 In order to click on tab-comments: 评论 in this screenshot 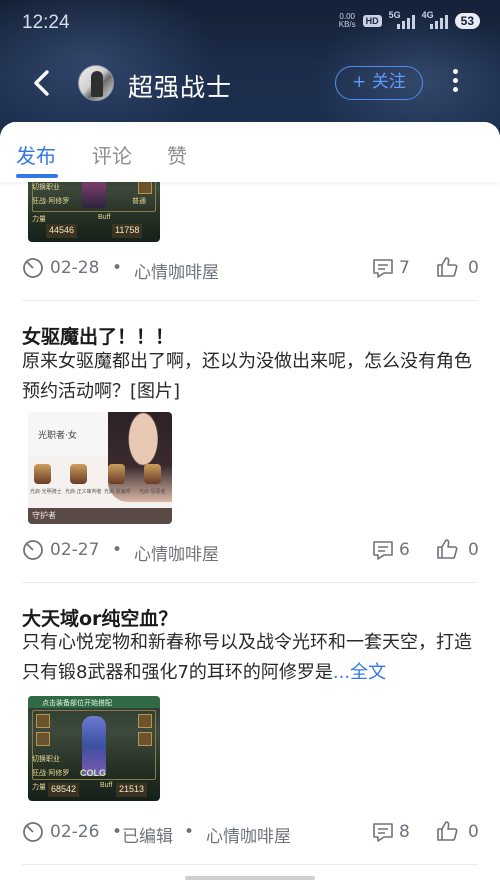, I will do `click(112, 154)`.